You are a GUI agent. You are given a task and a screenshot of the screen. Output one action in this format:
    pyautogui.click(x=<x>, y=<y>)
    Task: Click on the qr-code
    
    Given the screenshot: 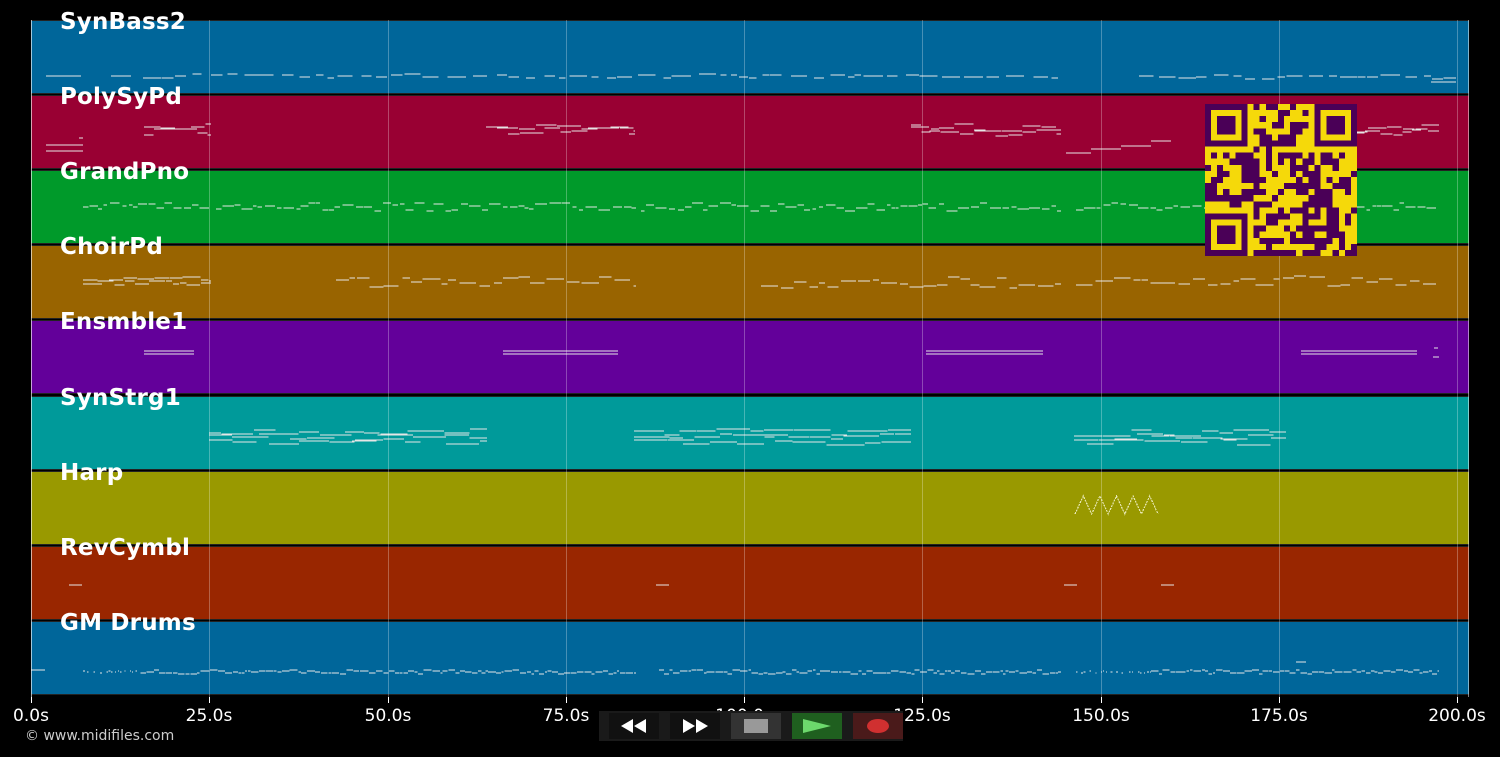 What is the action you would take?
    pyautogui.click(x=1281, y=180)
    